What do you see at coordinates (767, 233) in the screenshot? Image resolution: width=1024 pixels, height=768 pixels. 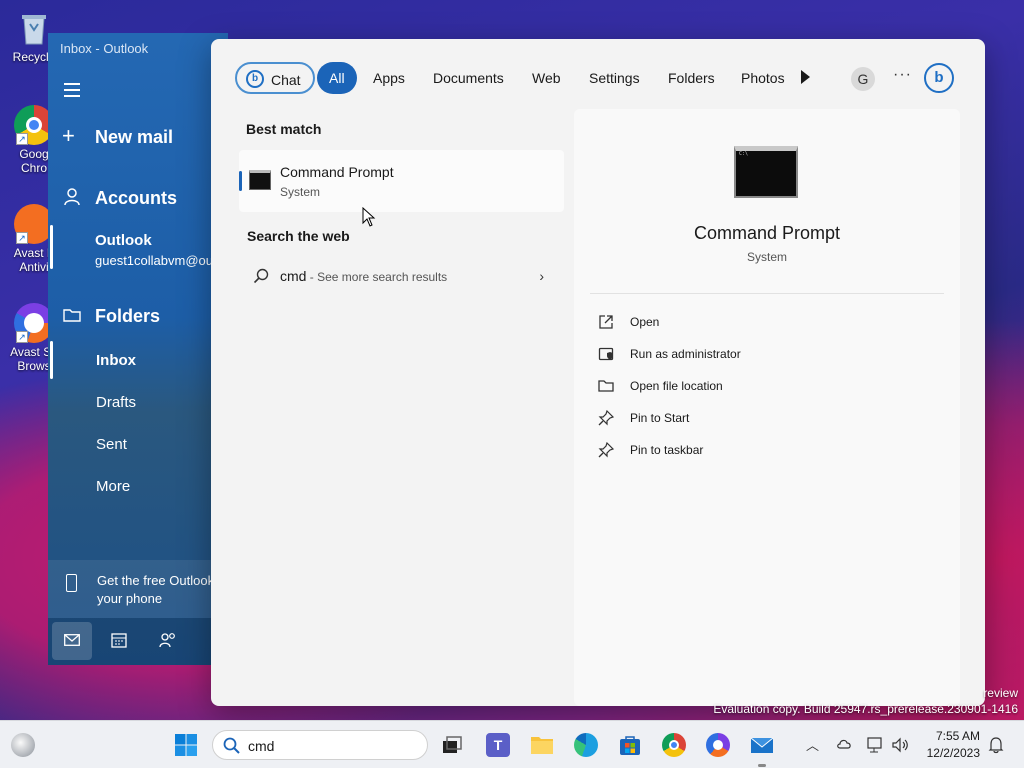 I see `preview-title: Command Prompt` at bounding box center [767, 233].